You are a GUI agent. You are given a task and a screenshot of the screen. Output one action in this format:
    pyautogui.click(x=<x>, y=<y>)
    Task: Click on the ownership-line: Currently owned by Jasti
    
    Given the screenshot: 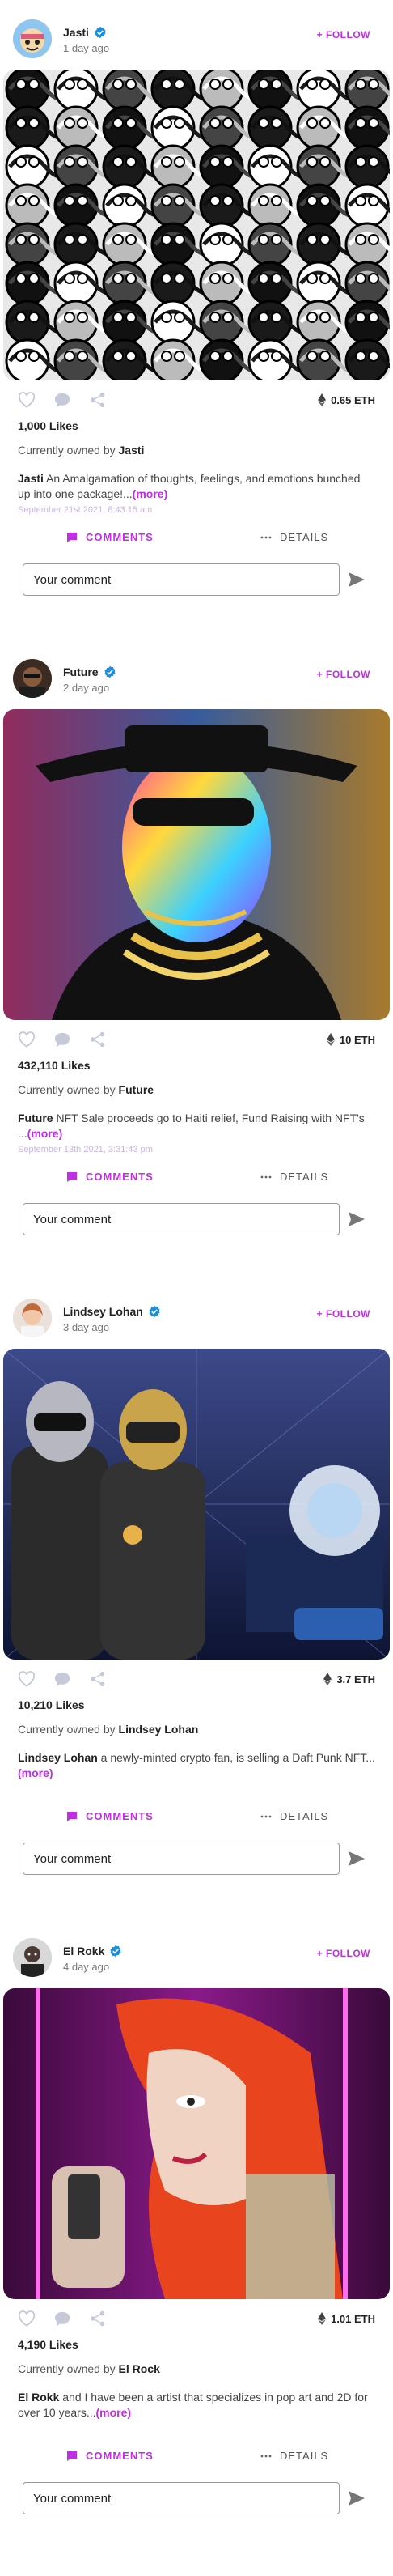 What is the action you would take?
    pyautogui.click(x=196, y=453)
    